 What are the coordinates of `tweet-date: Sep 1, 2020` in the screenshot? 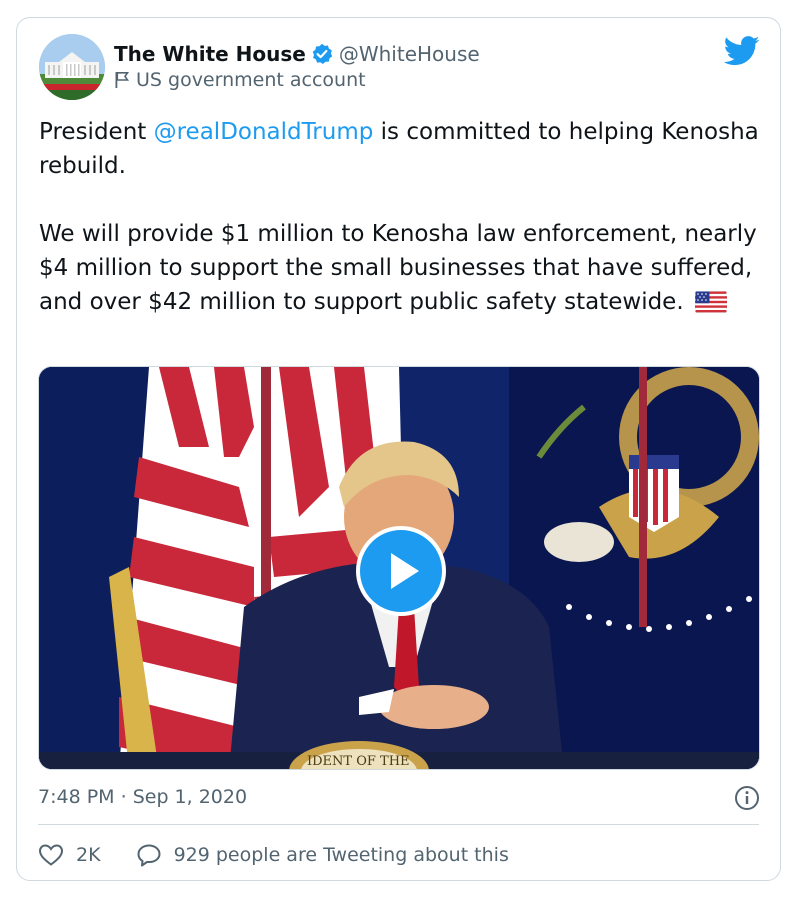 It's located at (190, 797).